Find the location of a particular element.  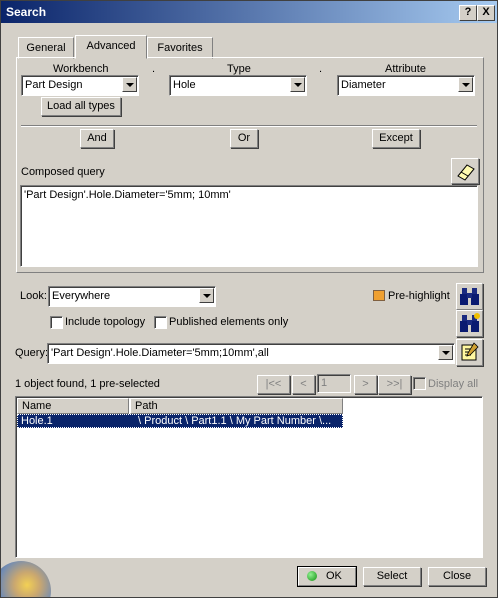

title-bar: Search ? X is located at coordinates (249, 12).